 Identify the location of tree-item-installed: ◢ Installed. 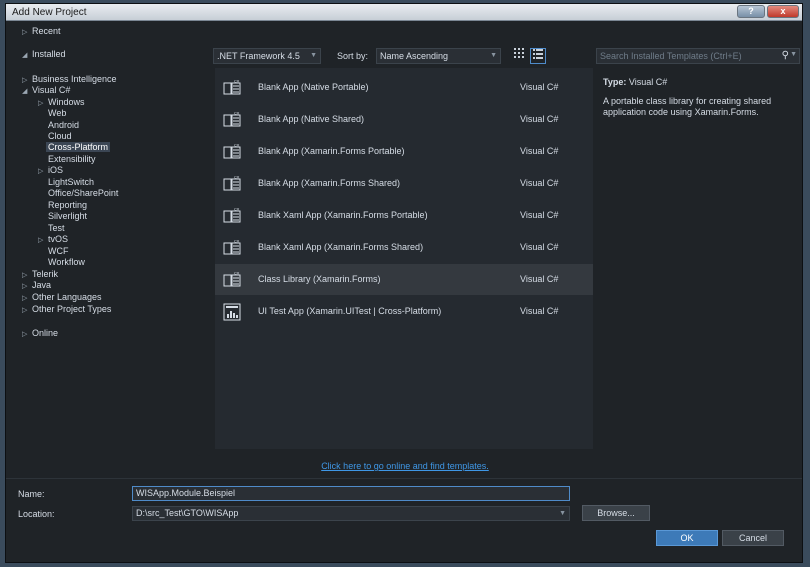
(44, 54).